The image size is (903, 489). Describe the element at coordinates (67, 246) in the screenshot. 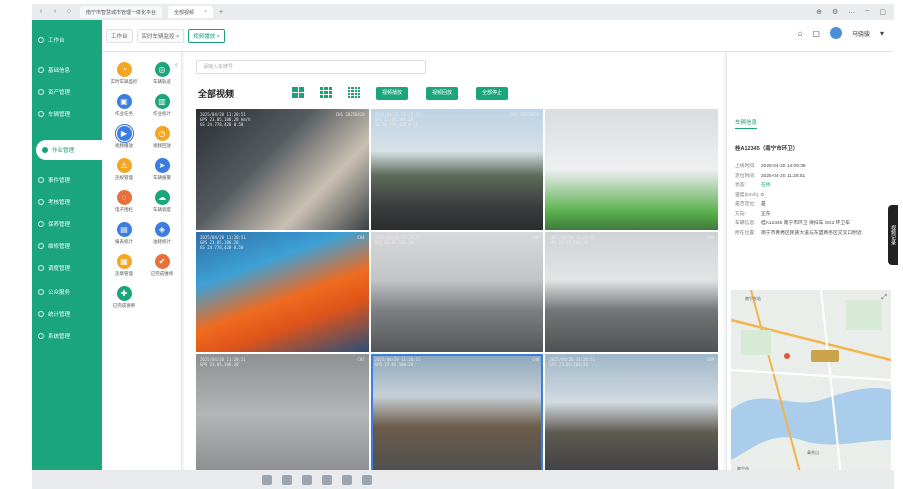

I see `sidebar-item: 维修管理` at that location.